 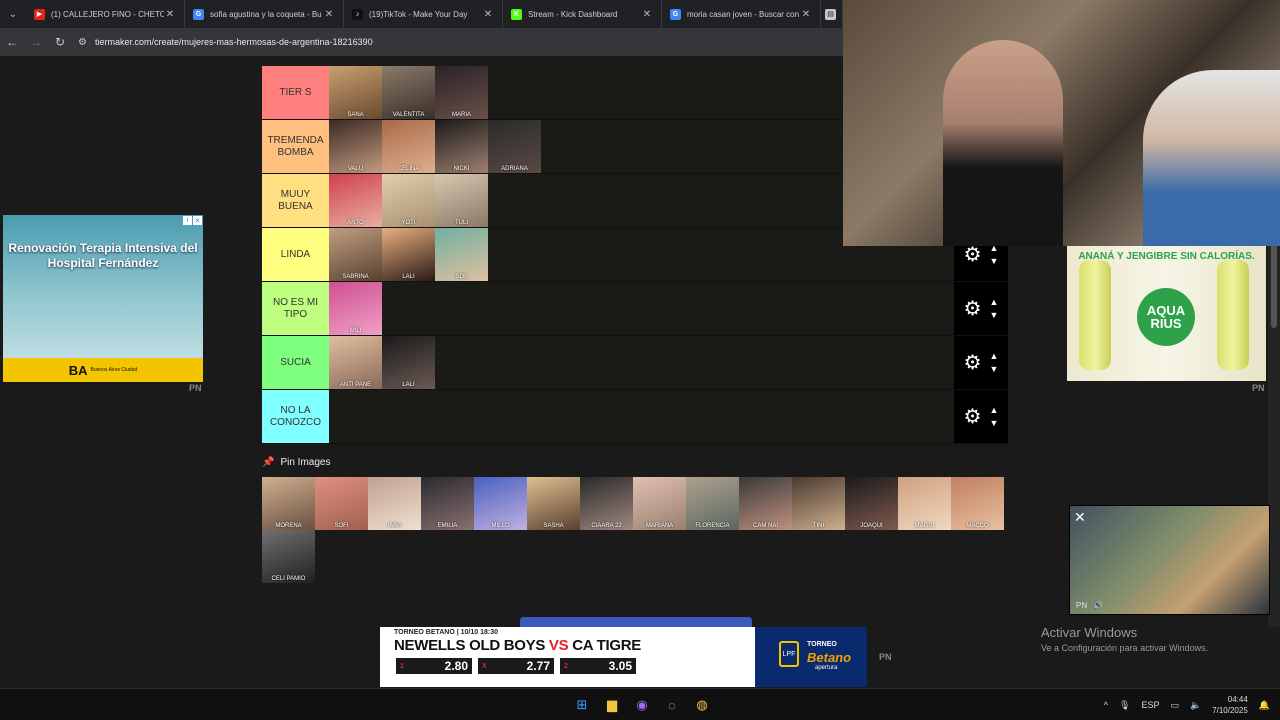 I want to click on back-icon: ←, so click(x=12, y=42).